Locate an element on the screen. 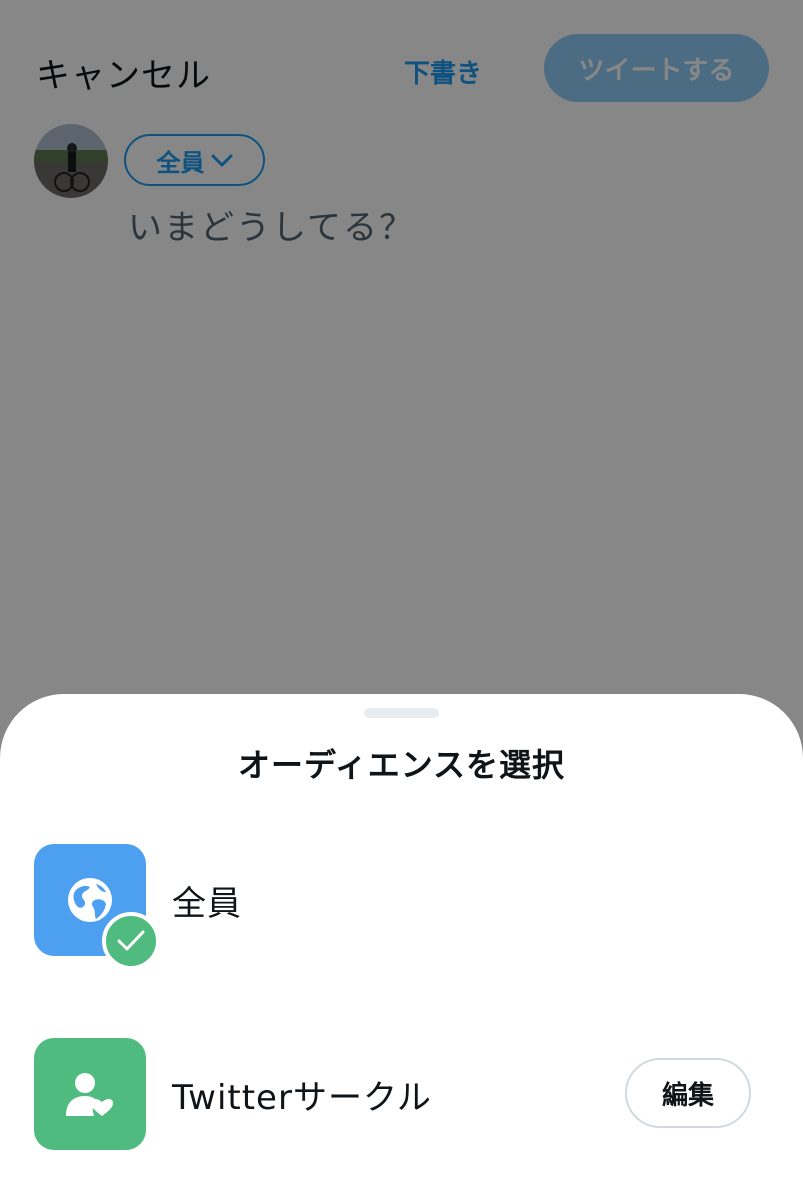 The image size is (803, 1200). sheet-title: オーディエンスを選択 is located at coordinates (401, 765).